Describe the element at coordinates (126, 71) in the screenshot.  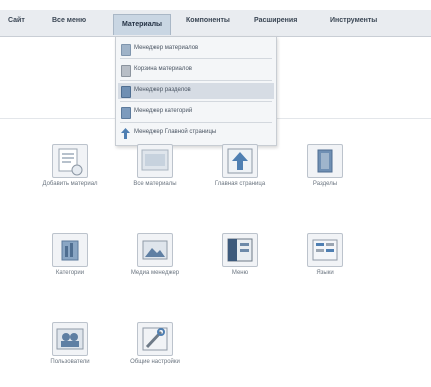
I see `trash-icon` at that location.